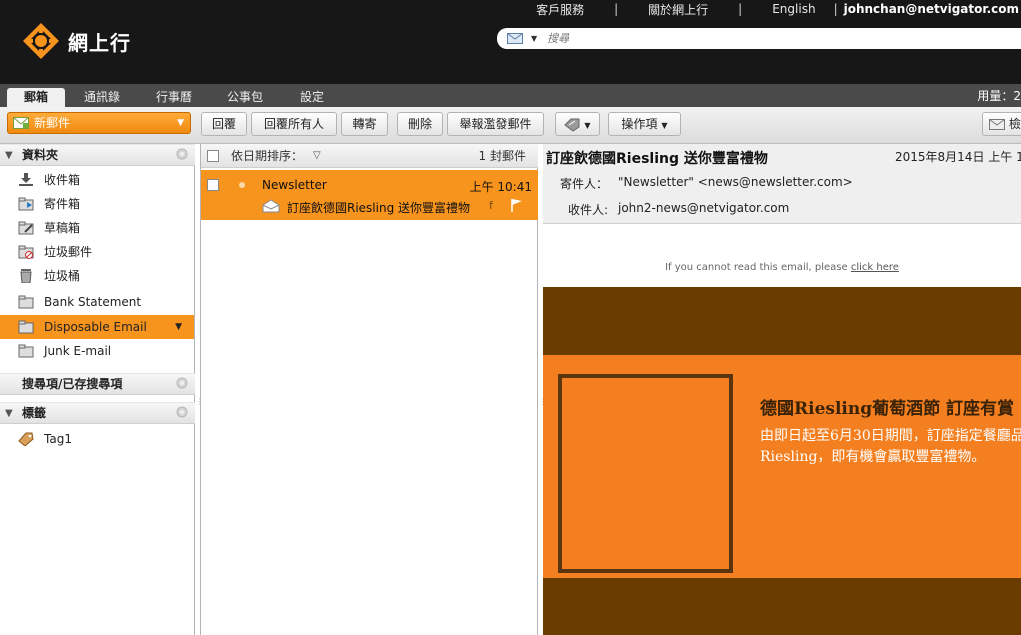 This screenshot has height=635, width=1021. What do you see at coordinates (657, 159) in the screenshot?
I see `message-subject-title: 訂座飲德國Riesling 送你豐富禮物` at bounding box center [657, 159].